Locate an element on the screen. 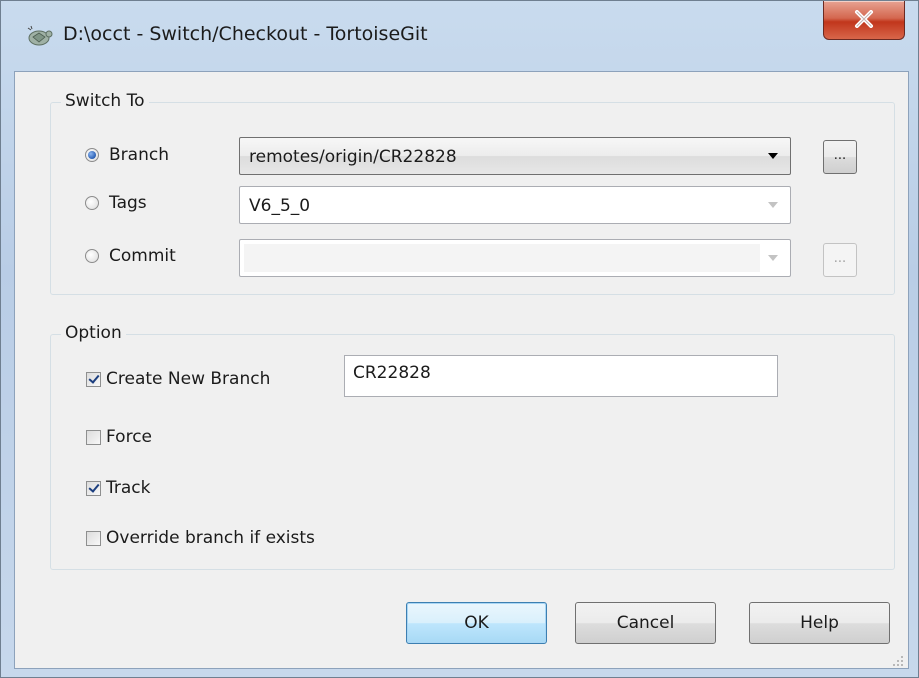  commit-radio-label: Commit is located at coordinates (142, 256).